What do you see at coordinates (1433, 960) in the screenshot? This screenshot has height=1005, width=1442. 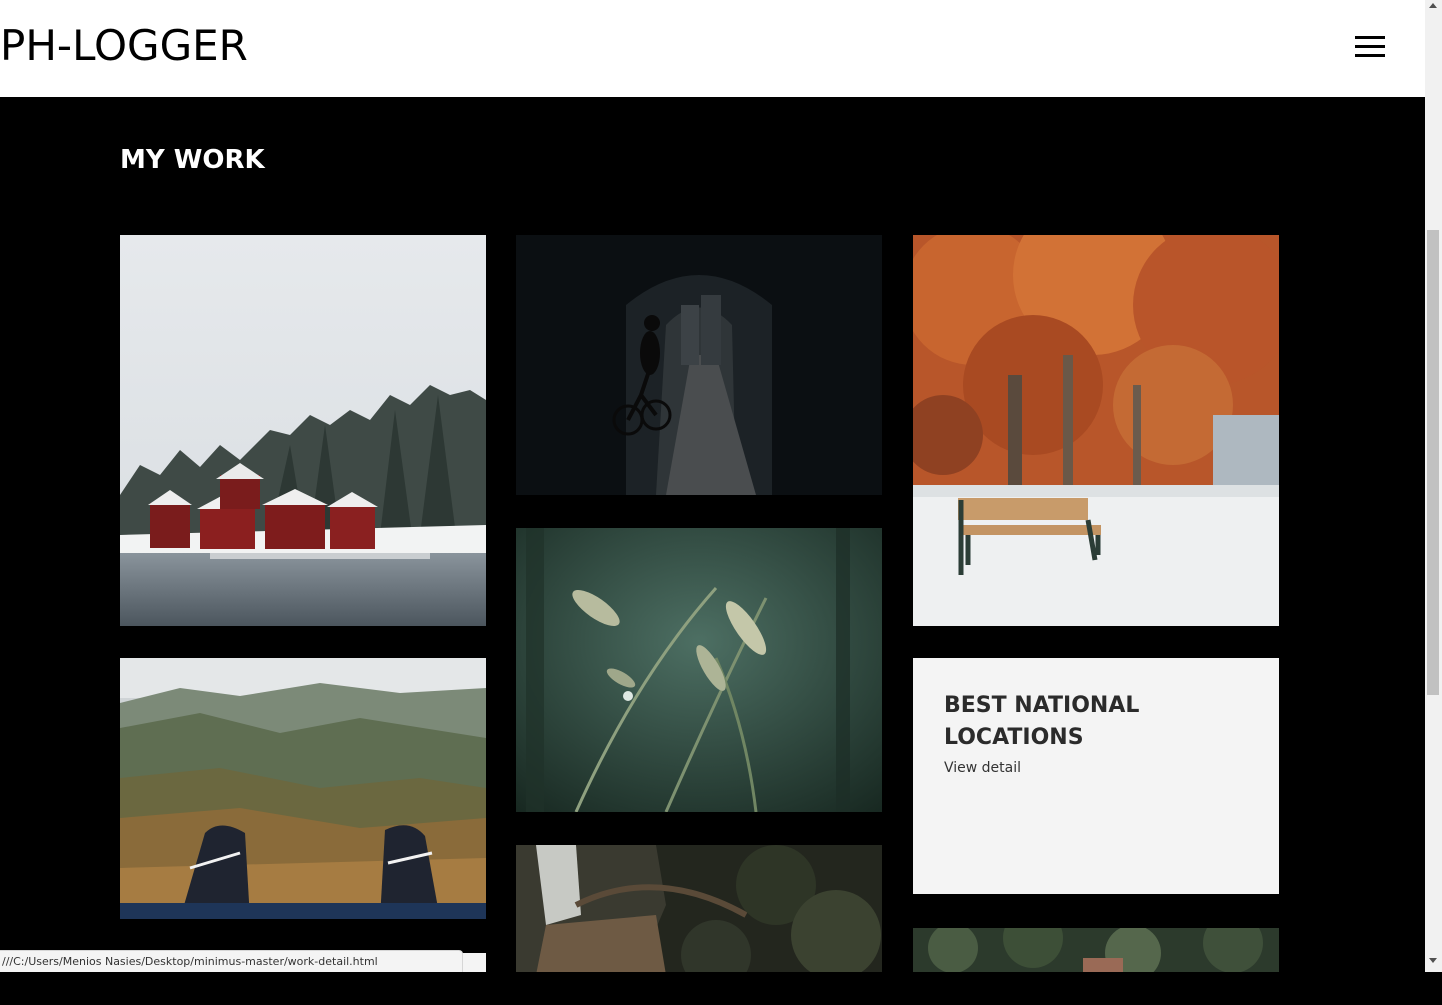 I see `scroll-down-arrow-icon` at bounding box center [1433, 960].